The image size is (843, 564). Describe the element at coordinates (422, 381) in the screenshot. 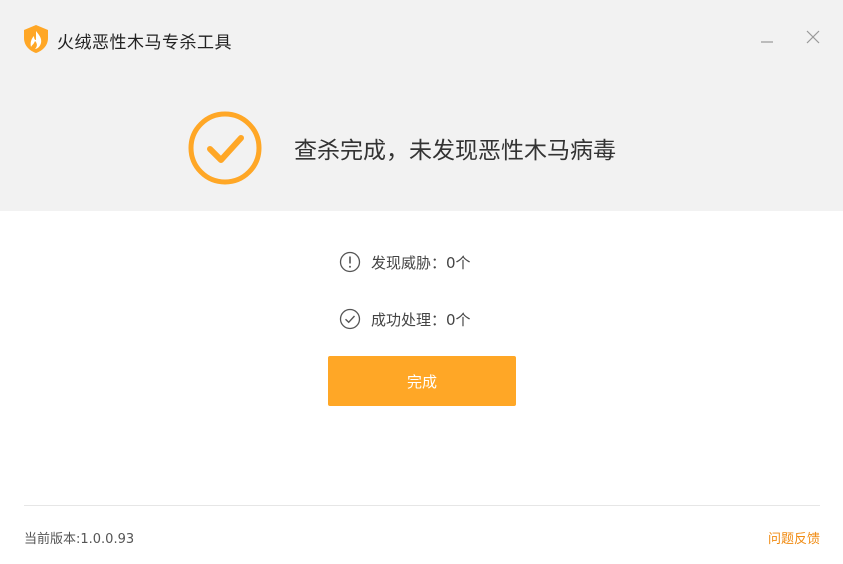

I see `done-button: 完成` at that location.